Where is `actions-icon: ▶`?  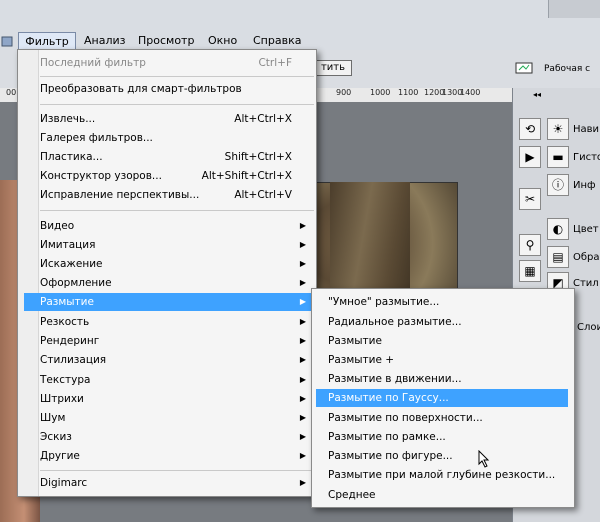 actions-icon: ▶ is located at coordinates (530, 157).